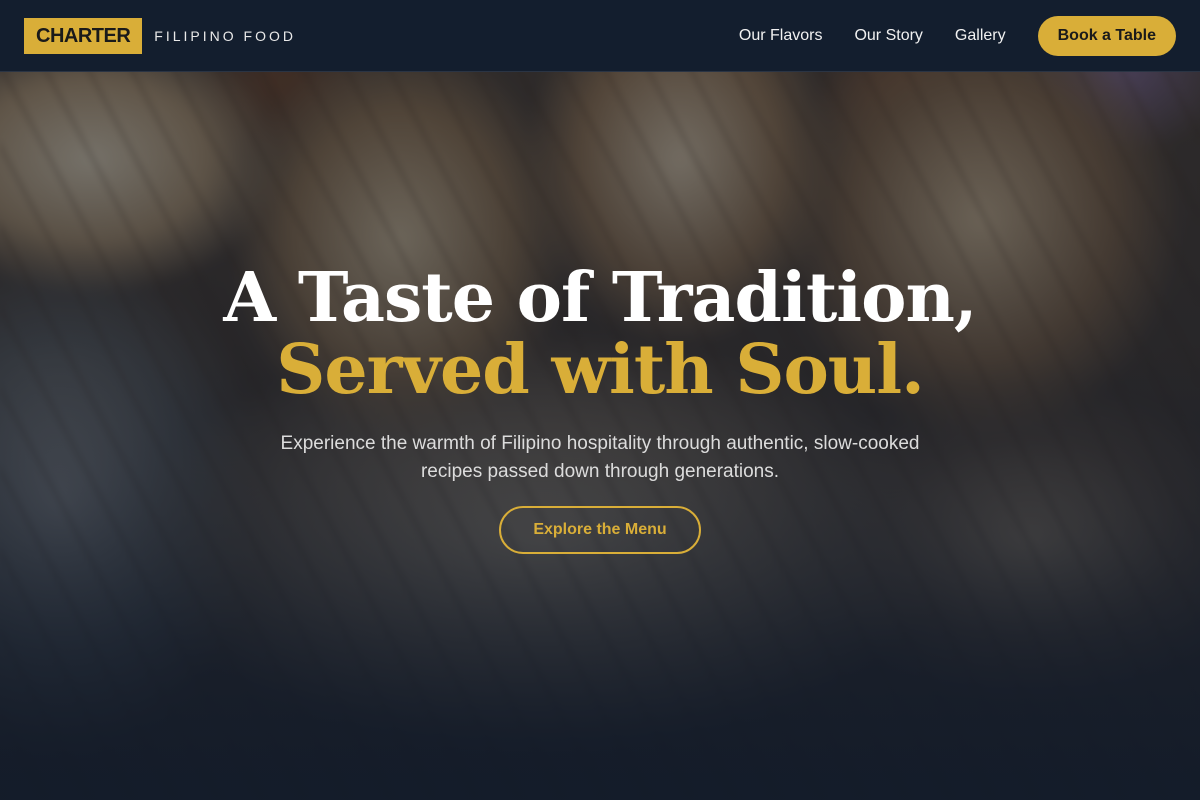 The height and width of the screenshot is (800, 1200). Describe the element at coordinates (600, 370) in the screenshot. I see `hero-headline-line2: Served with Soul.` at that location.